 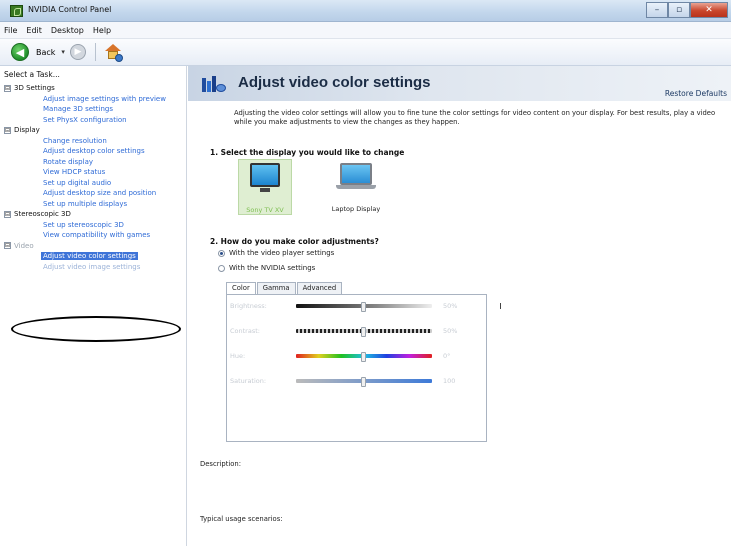 What do you see at coordinates (95, 172) in the screenshot?
I see `tree-item-view-hdcp-status: View HDCP status` at bounding box center [95, 172].